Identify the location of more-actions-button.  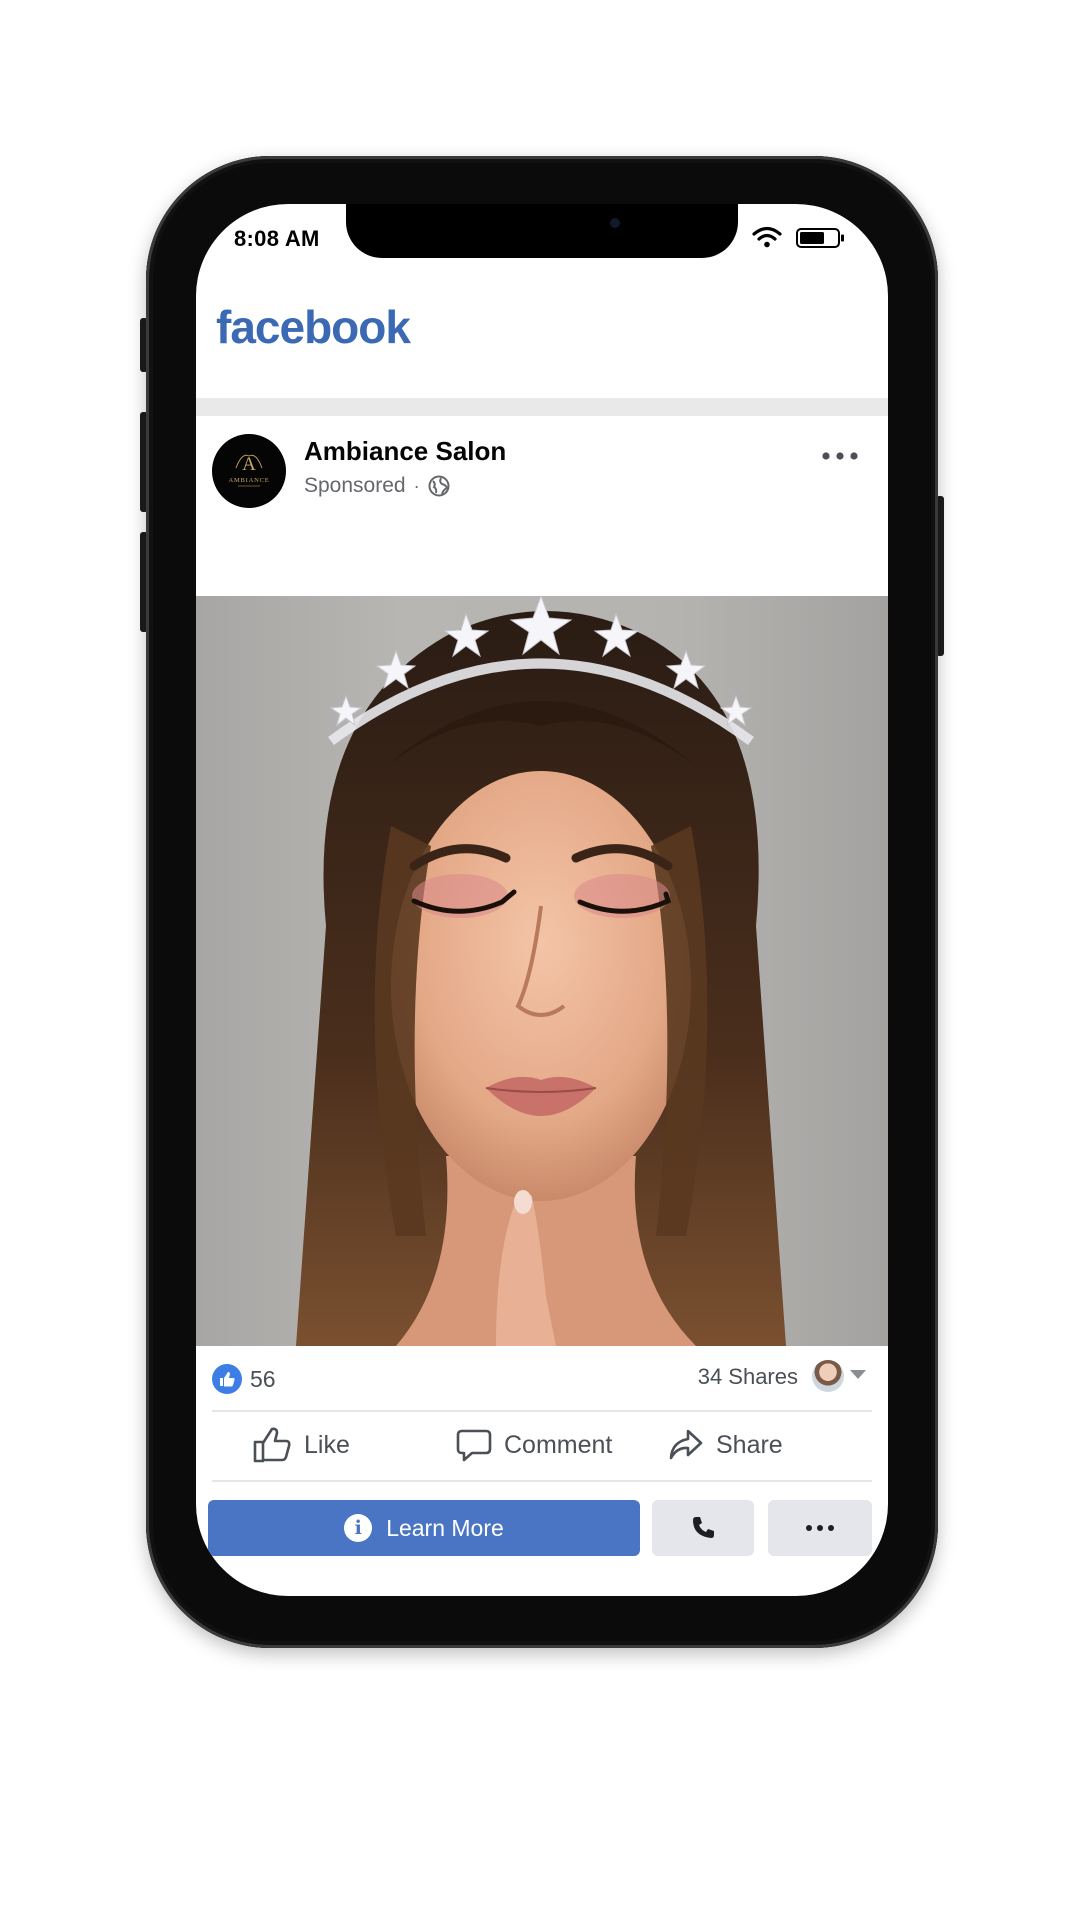
(820, 1528).